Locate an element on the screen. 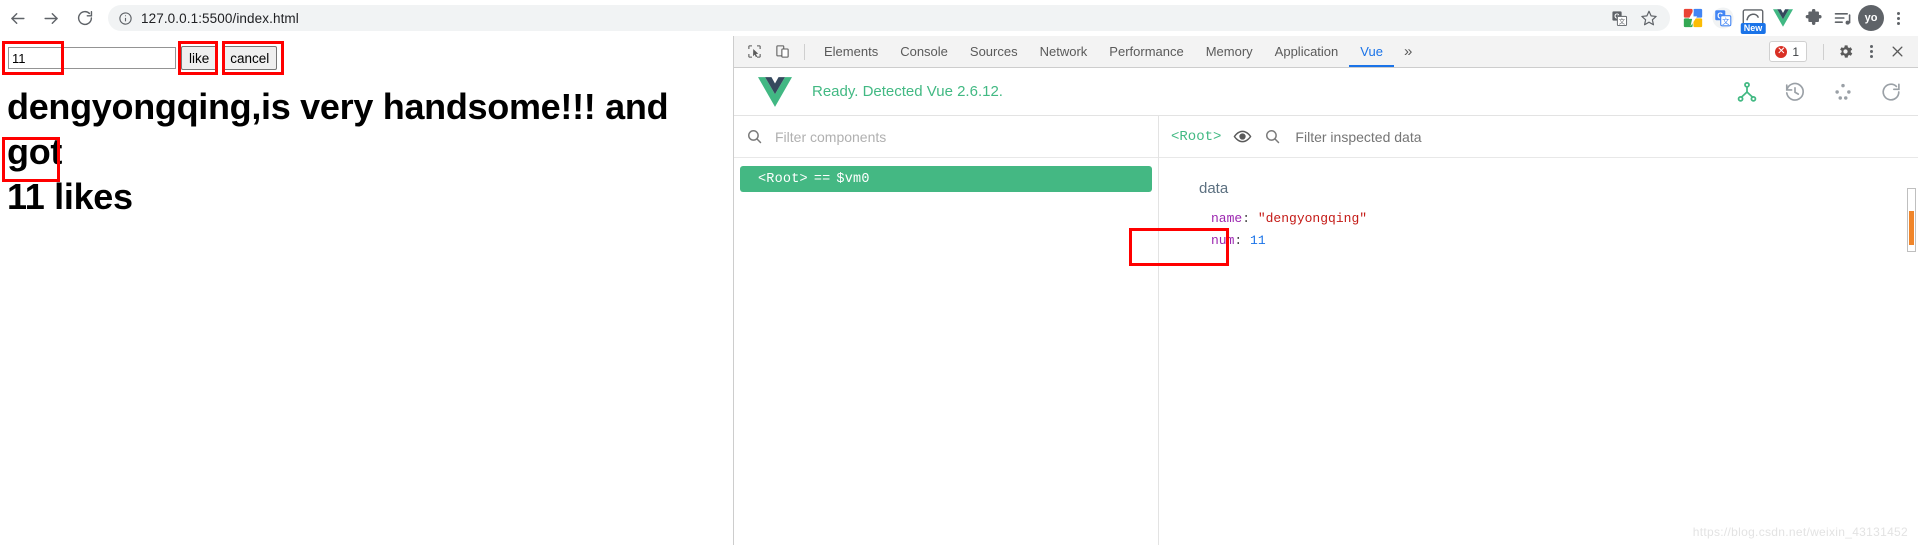 The image size is (1918, 545). google-translate-extension-icon: G文 is located at coordinates (1723, 18).